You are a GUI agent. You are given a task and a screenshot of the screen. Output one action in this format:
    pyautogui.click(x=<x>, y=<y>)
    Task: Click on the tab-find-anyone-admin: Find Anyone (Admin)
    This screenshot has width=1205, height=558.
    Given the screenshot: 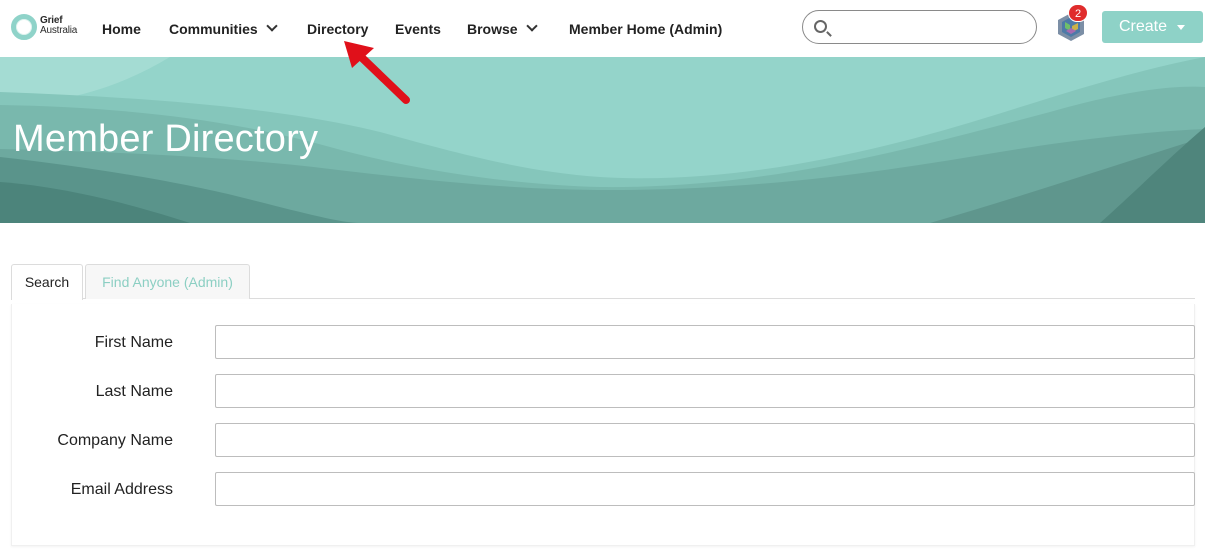 What is the action you would take?
    pyautogui.click(x=167, y=281)
    